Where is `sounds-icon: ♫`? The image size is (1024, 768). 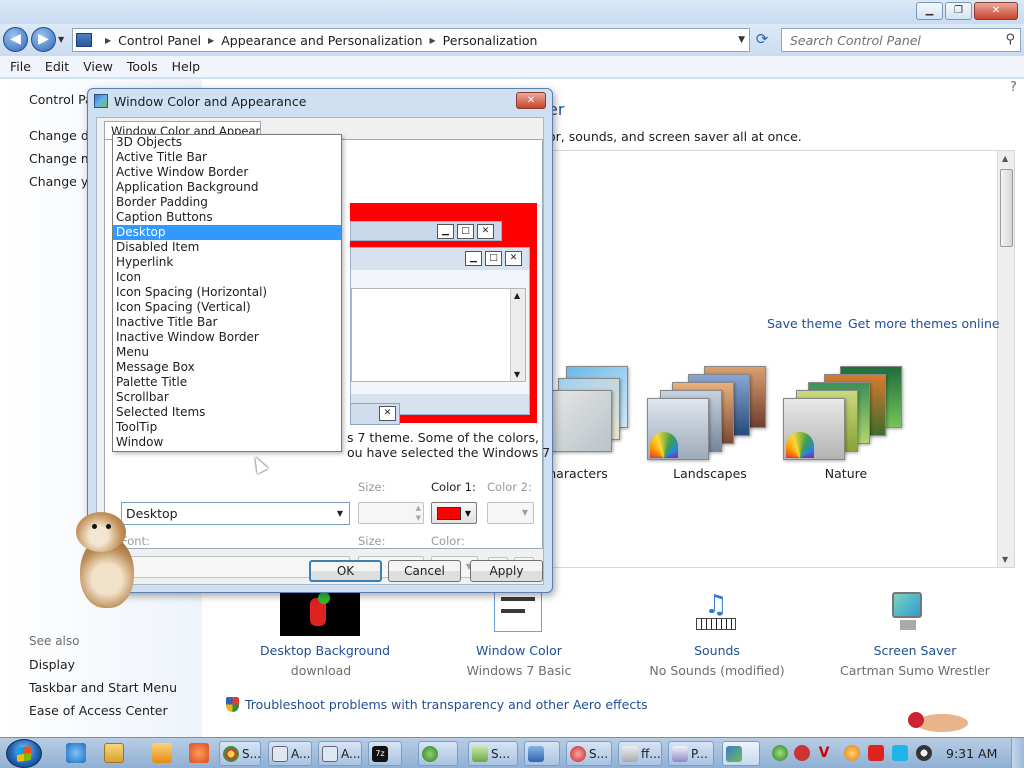
sounds-icon: ♫ is located at coordinates (716, 613).